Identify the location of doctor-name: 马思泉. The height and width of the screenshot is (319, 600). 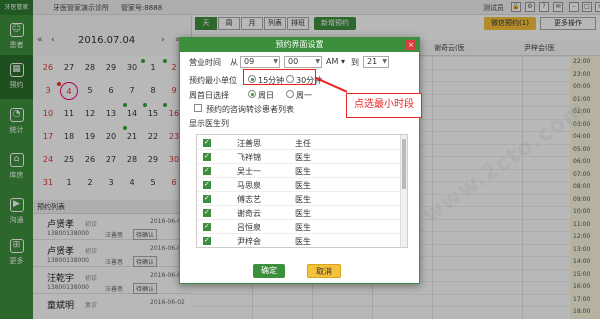
(249, 185).